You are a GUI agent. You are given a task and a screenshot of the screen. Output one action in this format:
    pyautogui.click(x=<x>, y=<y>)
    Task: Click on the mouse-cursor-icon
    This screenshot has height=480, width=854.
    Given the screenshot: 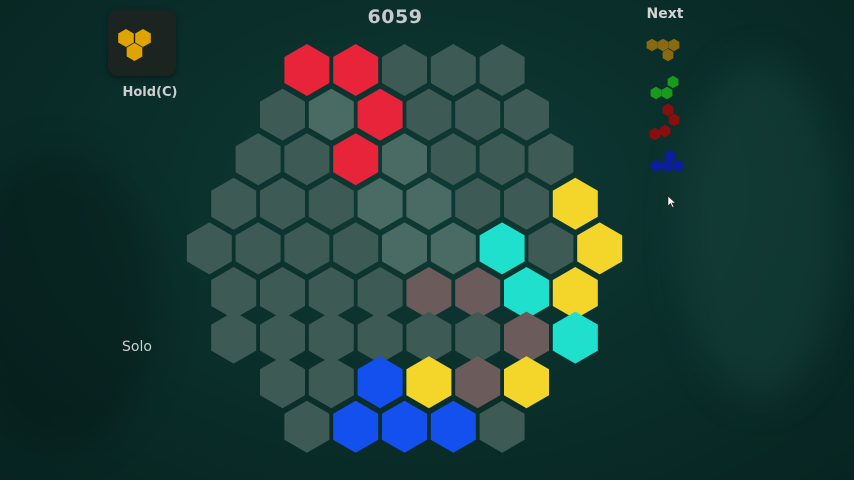 What is the action you would take?
    pyautogui.click(x=672, y=201)
    